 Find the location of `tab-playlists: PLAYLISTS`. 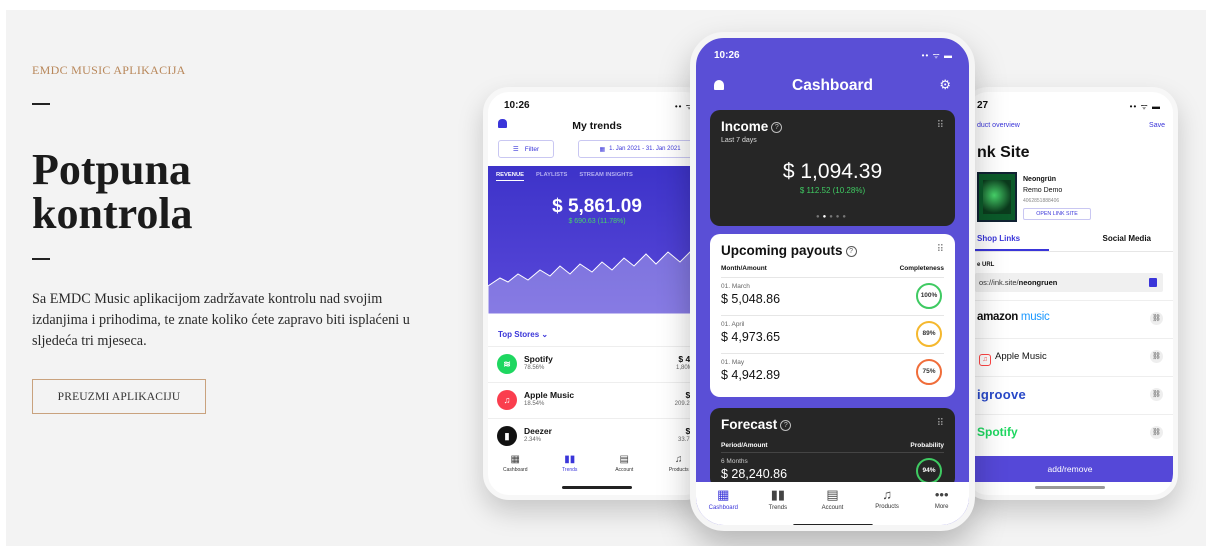

tab-playlists: PLAYLISTS is located at coordinates (551, 176).